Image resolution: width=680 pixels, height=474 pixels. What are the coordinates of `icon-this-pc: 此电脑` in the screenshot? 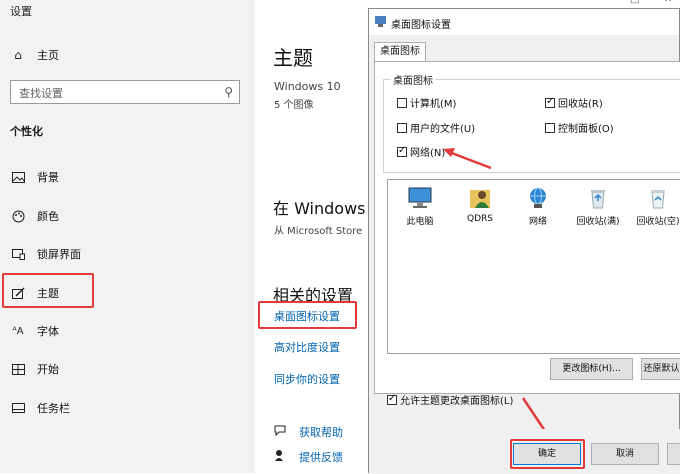 It's located at (420, 206).